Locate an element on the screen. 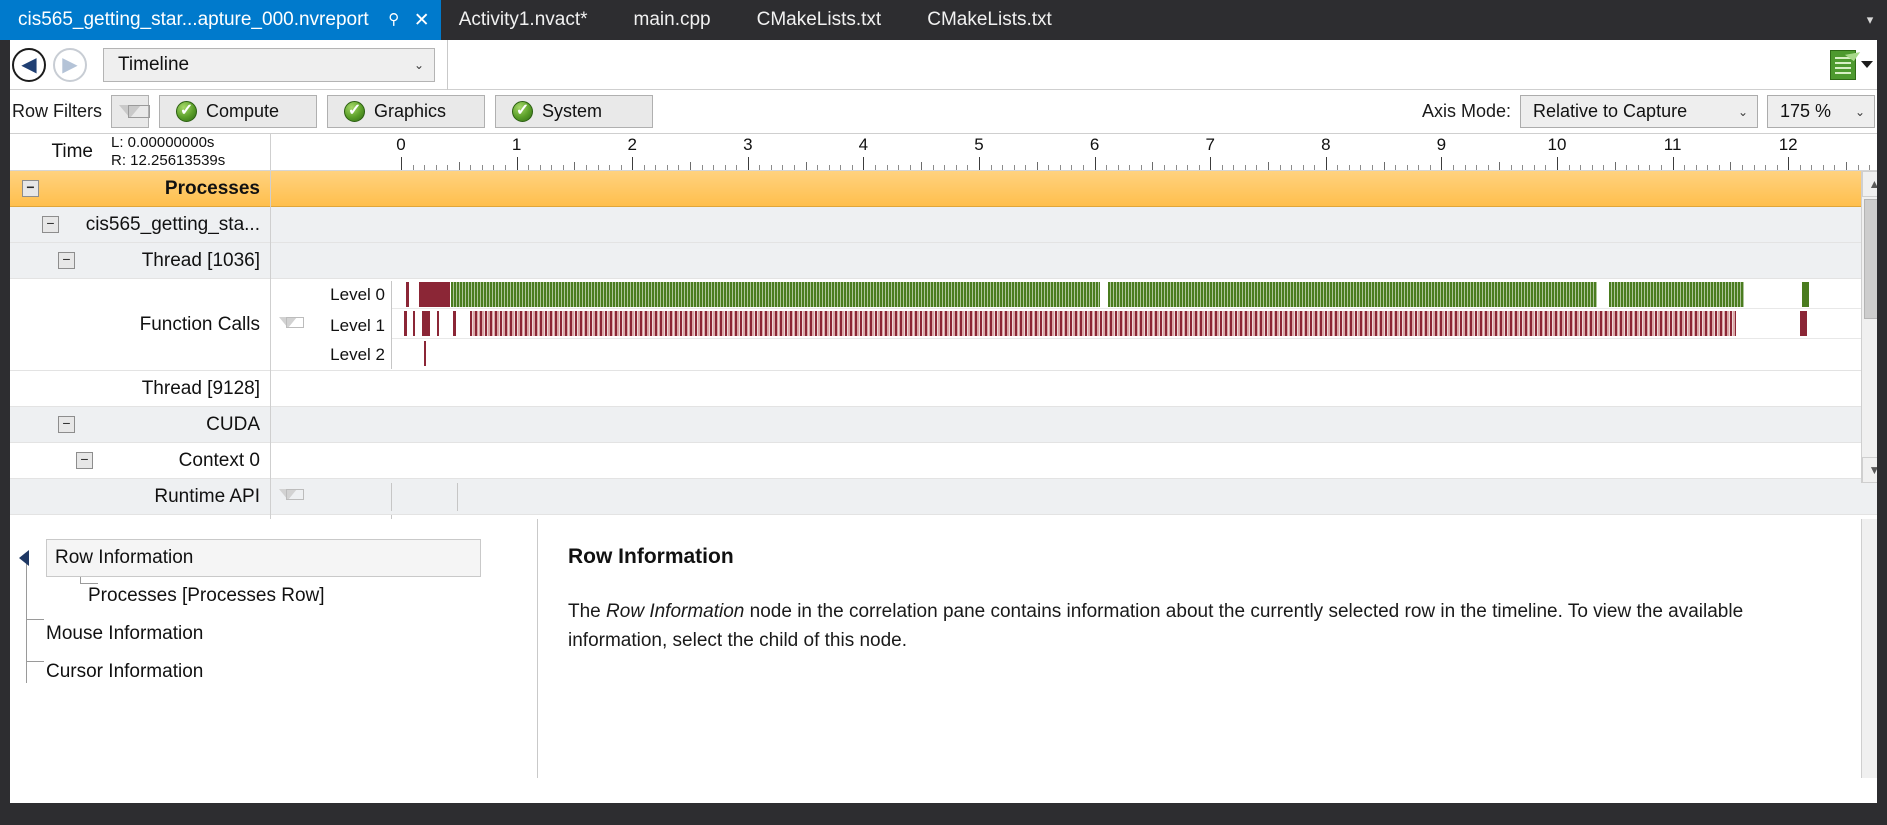 The height and width of the screenshot is (825, 1887). report-tools-button is located at coordinates (1851, 64).